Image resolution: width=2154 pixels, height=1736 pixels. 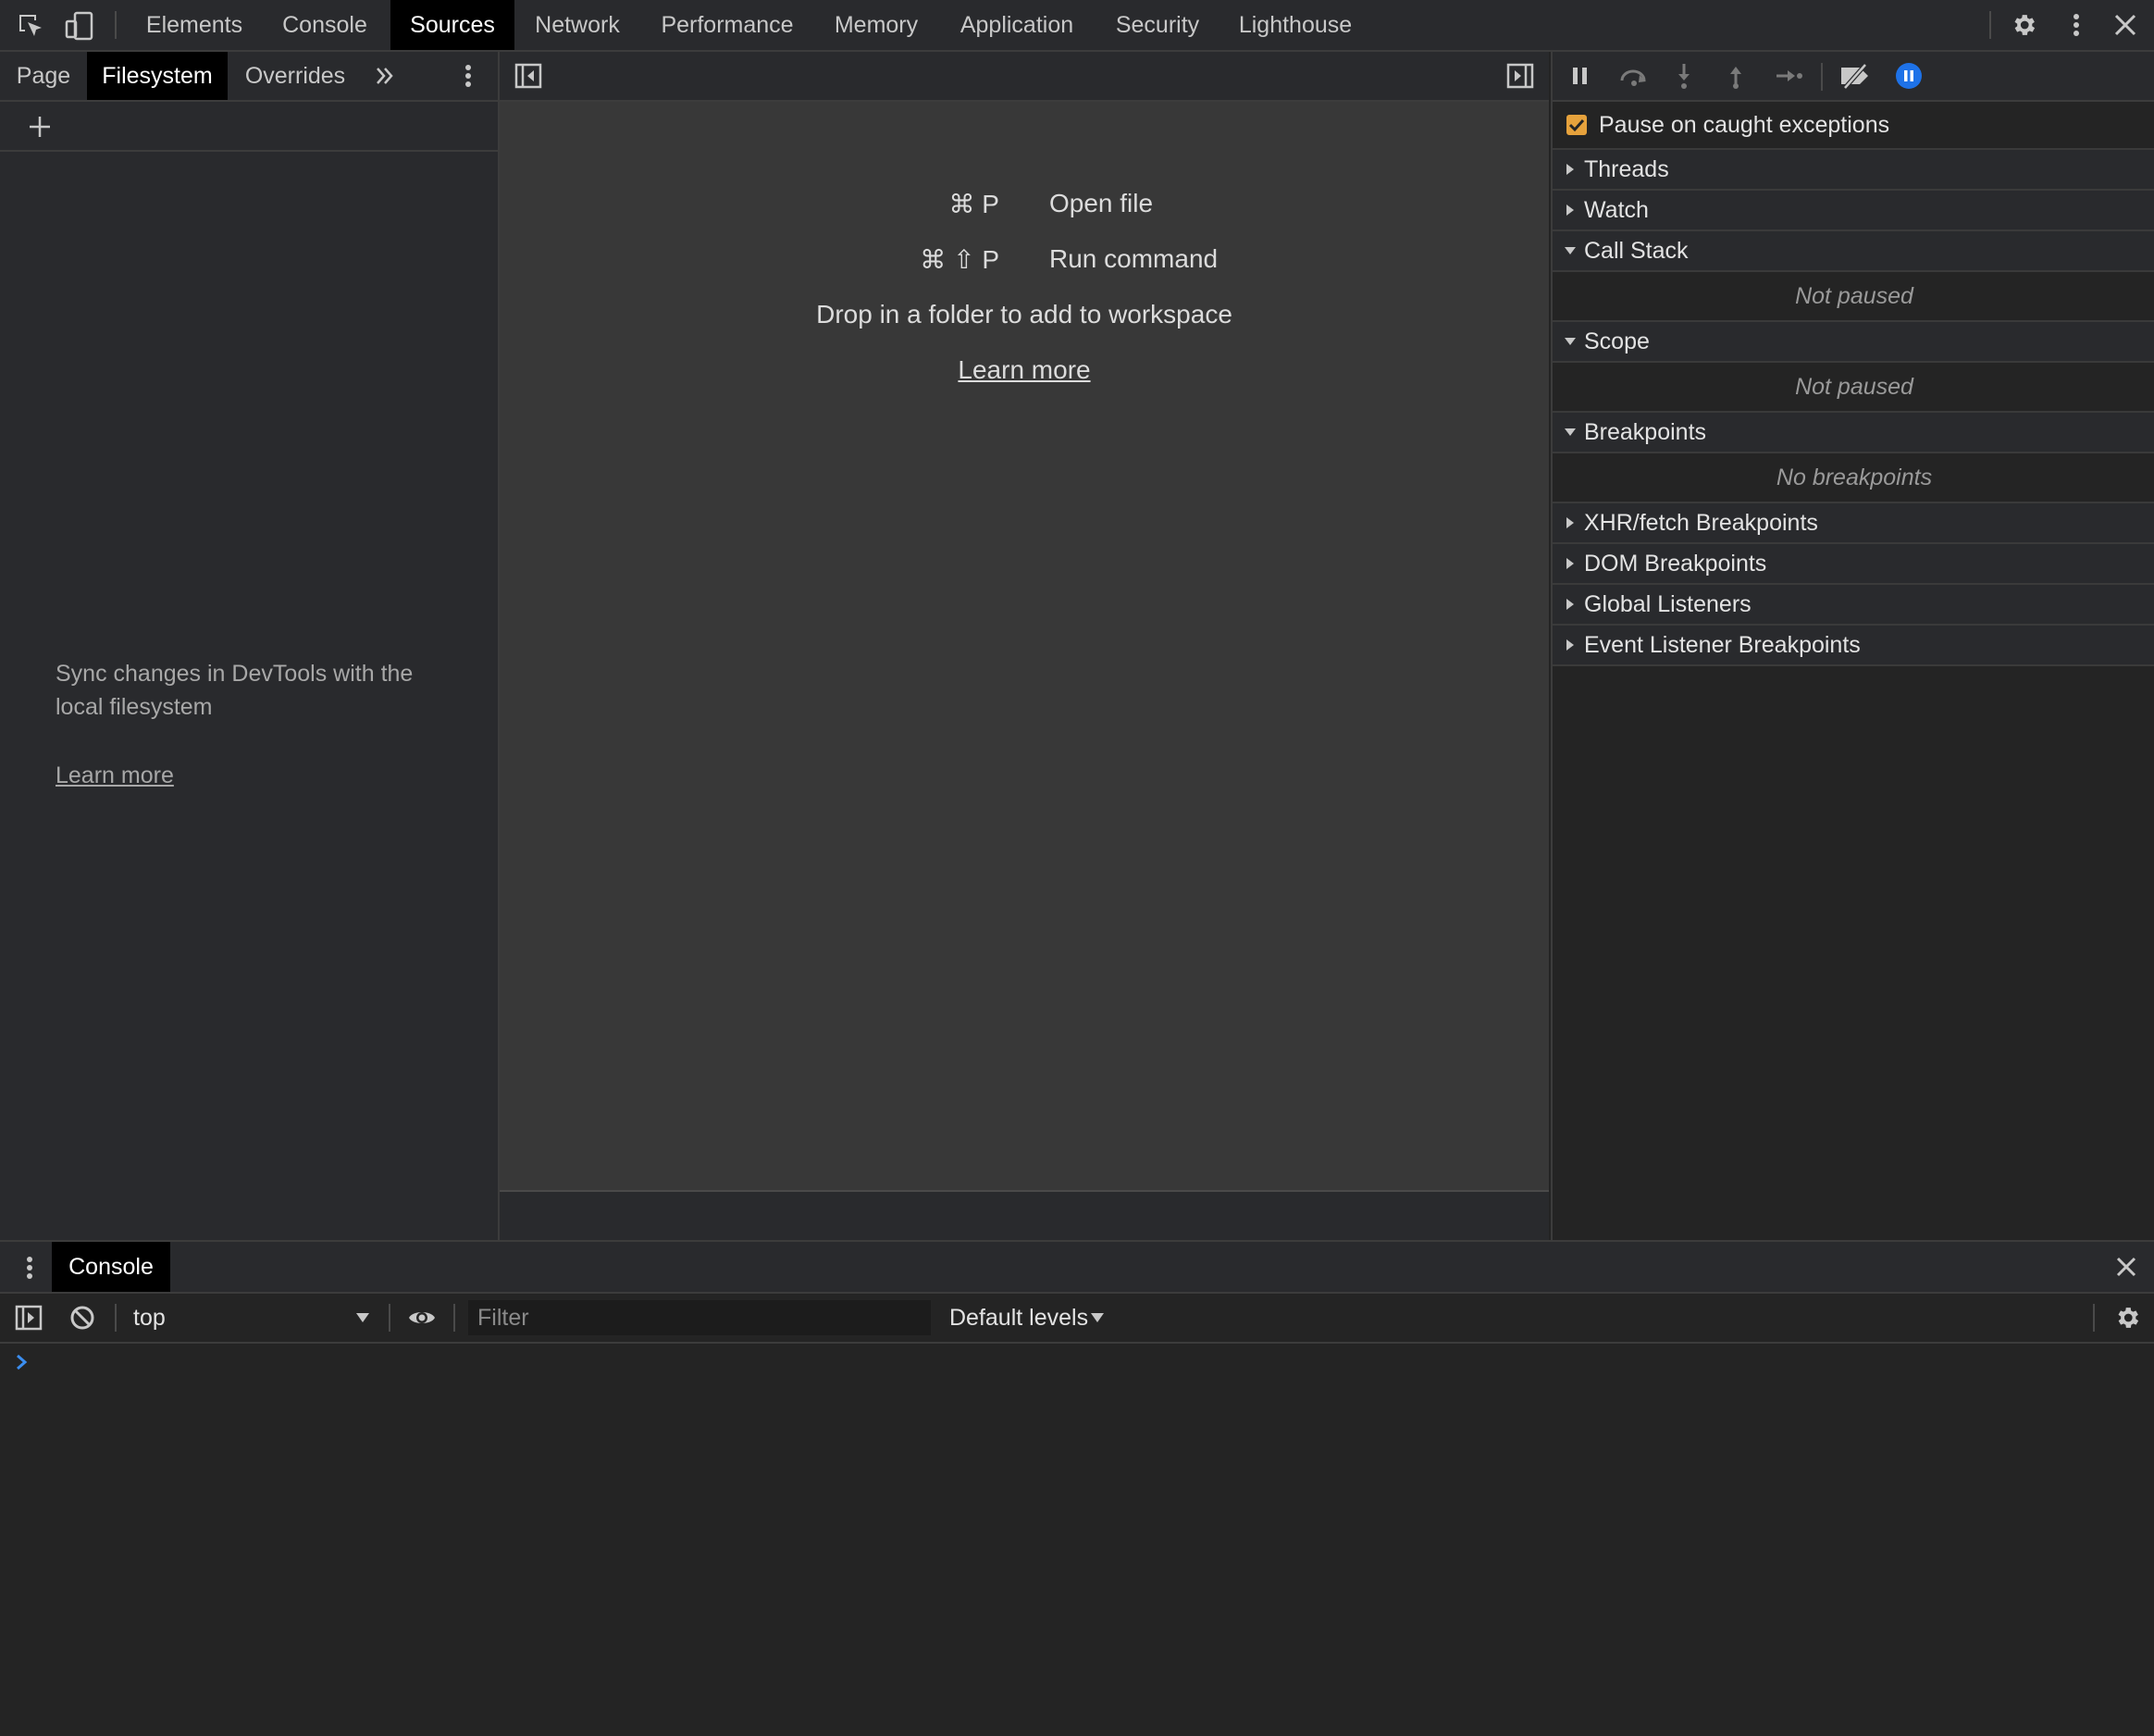 What do you see at coordinates (876, 25) in the screenshot?
I see `tab-memory: Memory` at bounding box center [876, 25].